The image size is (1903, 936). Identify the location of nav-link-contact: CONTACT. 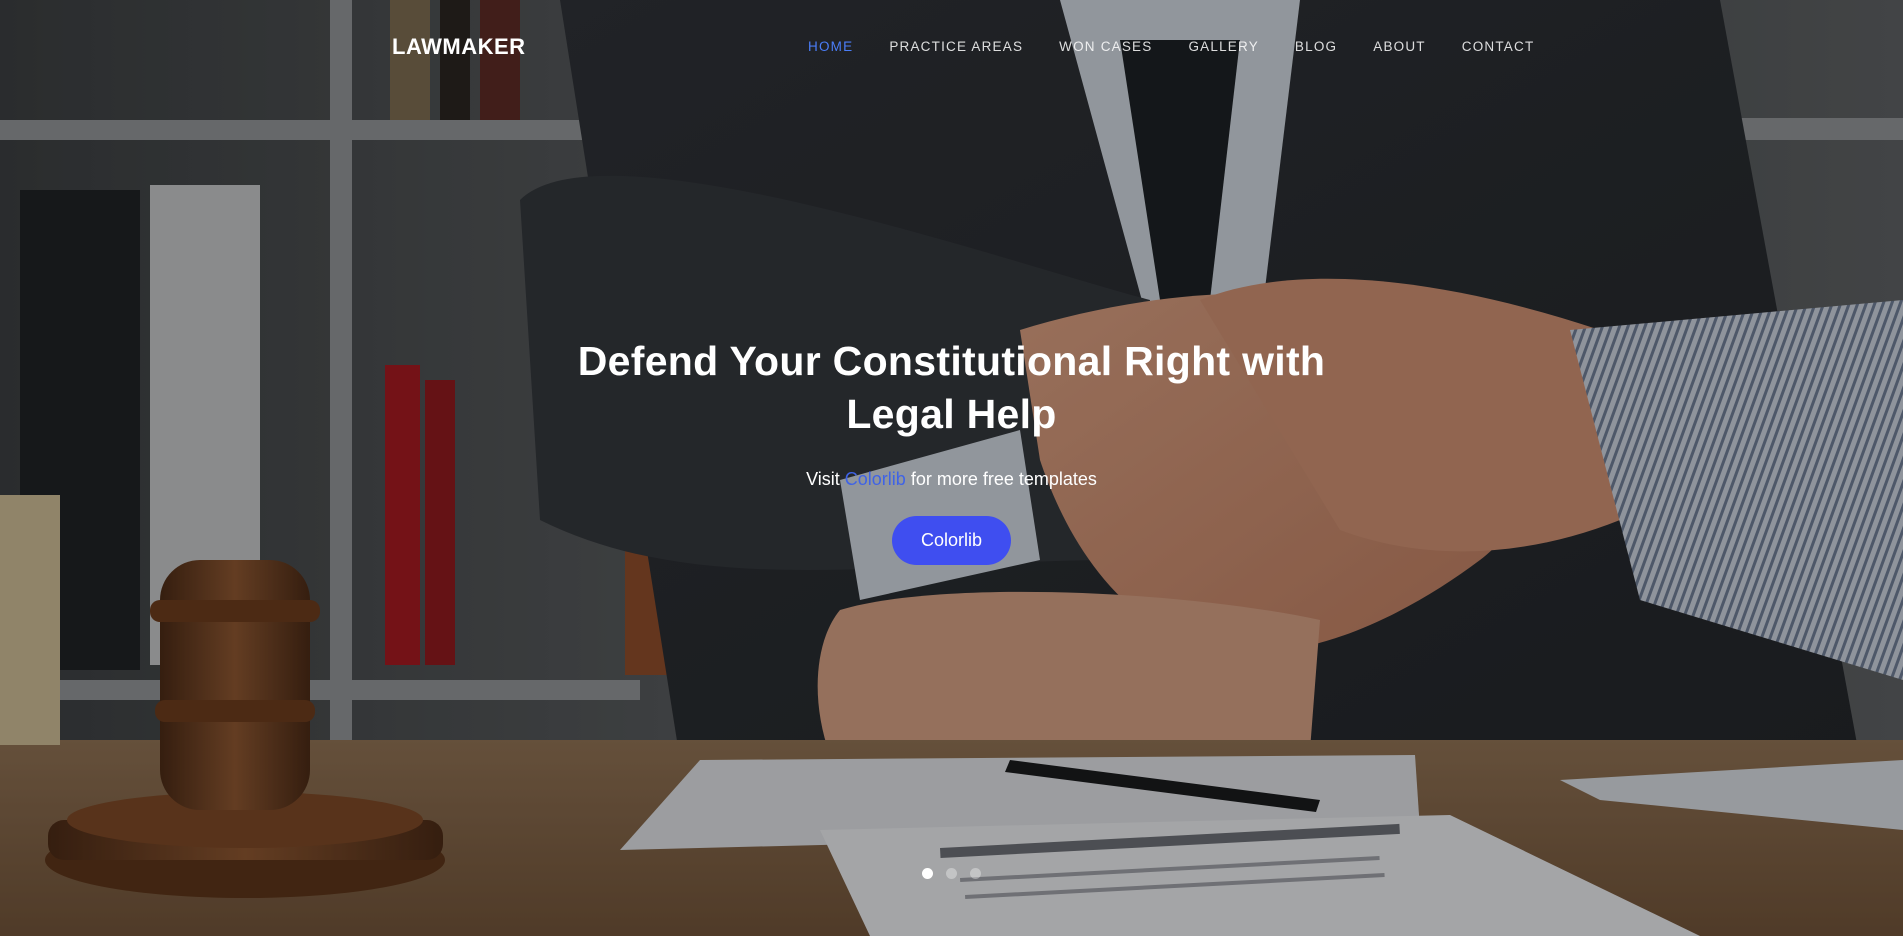
(1498, 46).